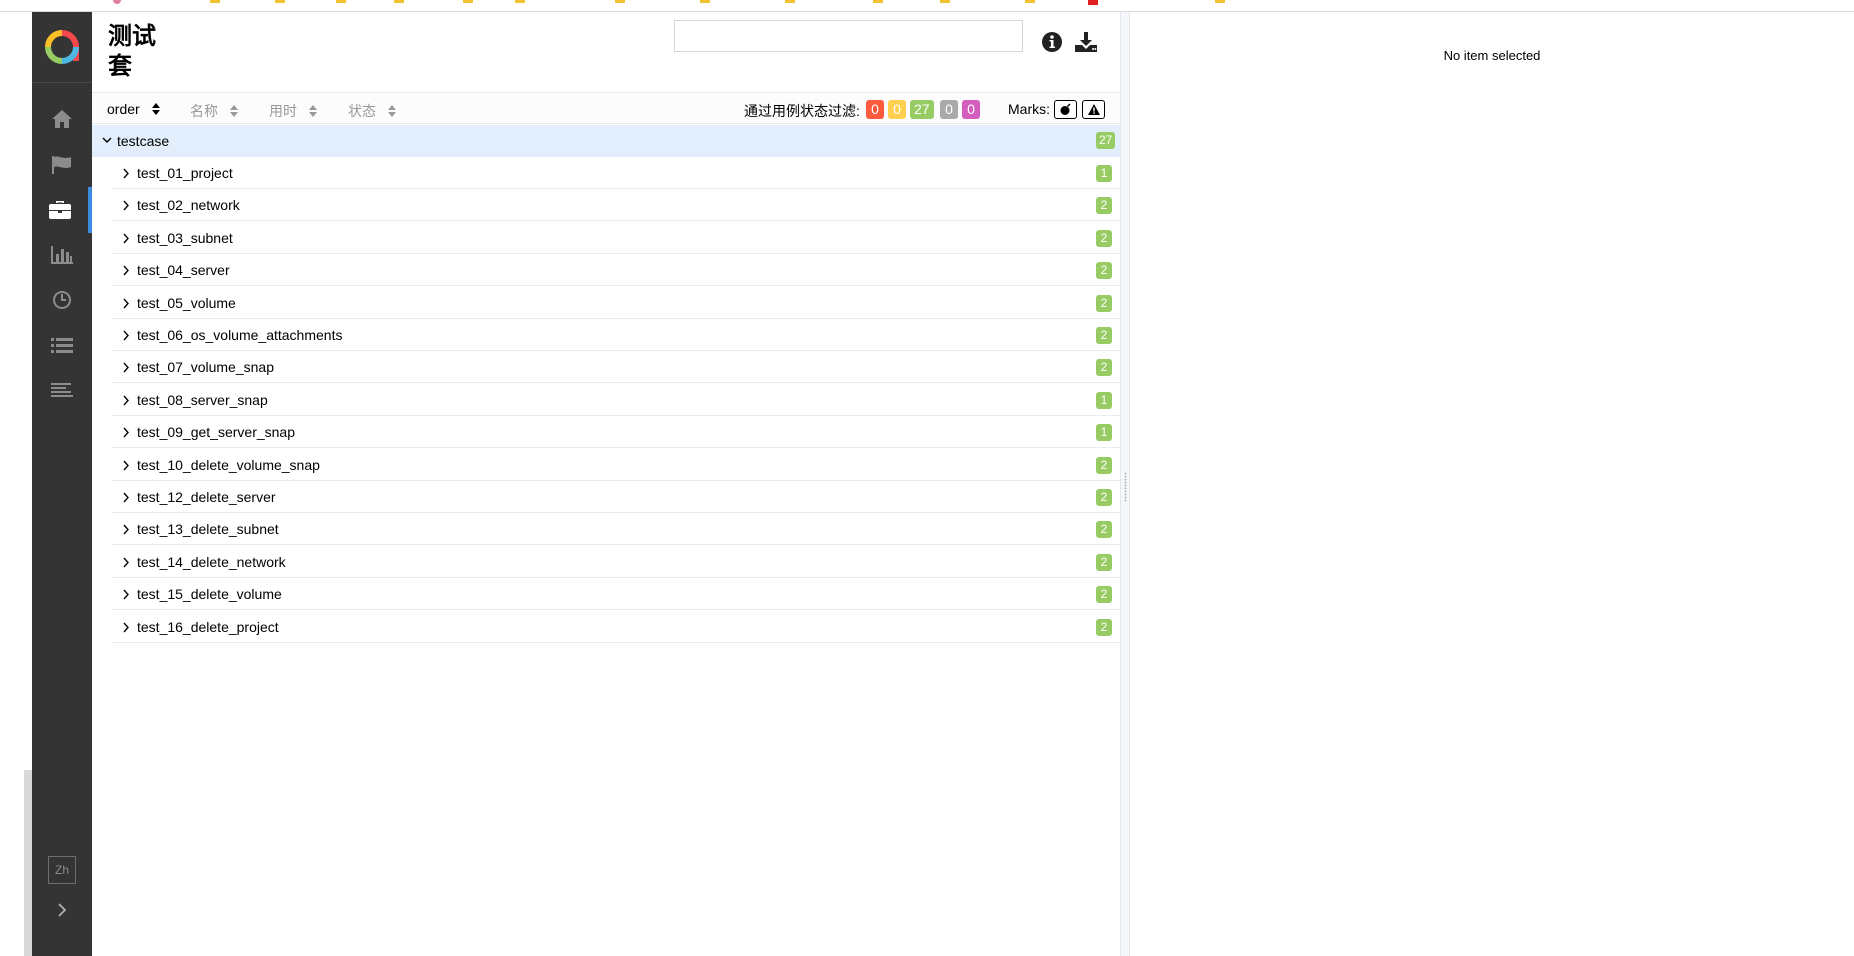 Image resolution: width=1854 pixels, height=956 pixels. I want to click on suite-name: test_15_delete_volume, so click(209, 594).